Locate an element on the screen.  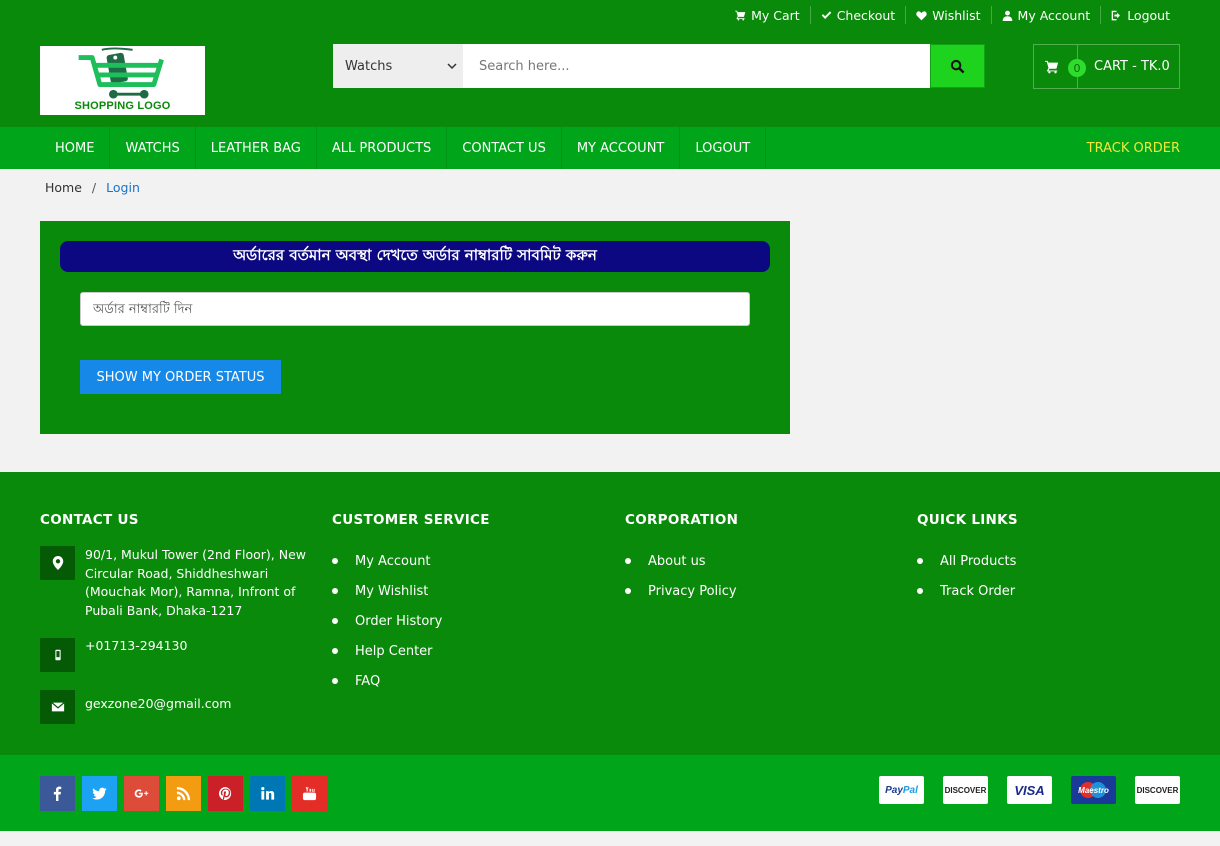
logo-text: SHOPPING LOGO is located at coordinates (122, 106).